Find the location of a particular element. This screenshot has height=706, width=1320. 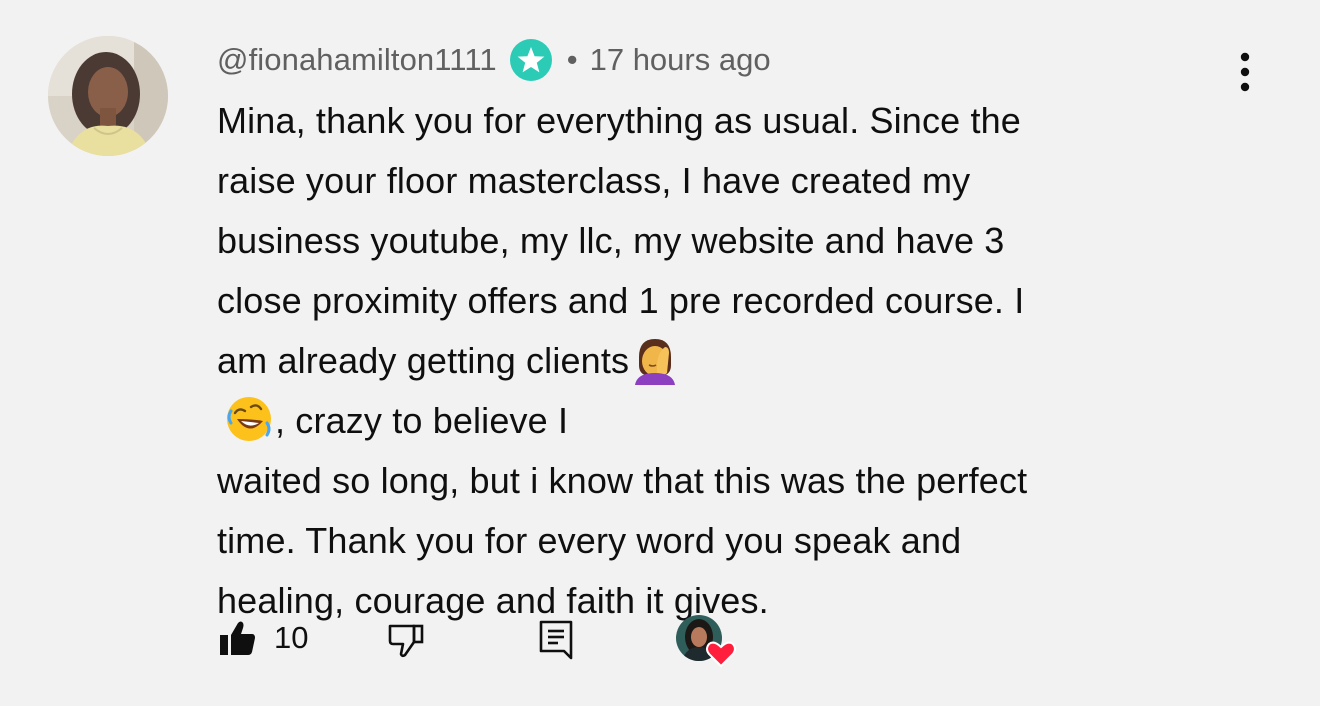

dislike-button is located at coordinates (406, 638).